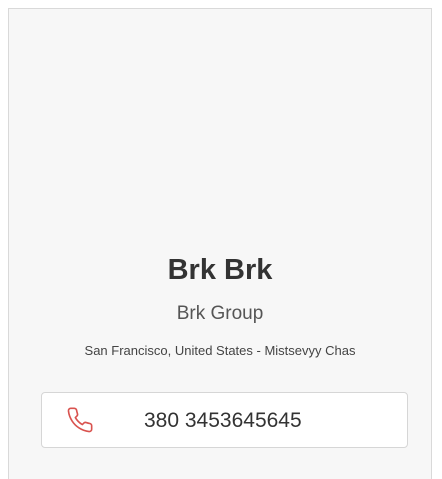 The image size is (442, 479). What do you see at coordinates (220, 313) in the screenshot?
I see `profile-company: Brk Group` at bounding box center [220, 313].